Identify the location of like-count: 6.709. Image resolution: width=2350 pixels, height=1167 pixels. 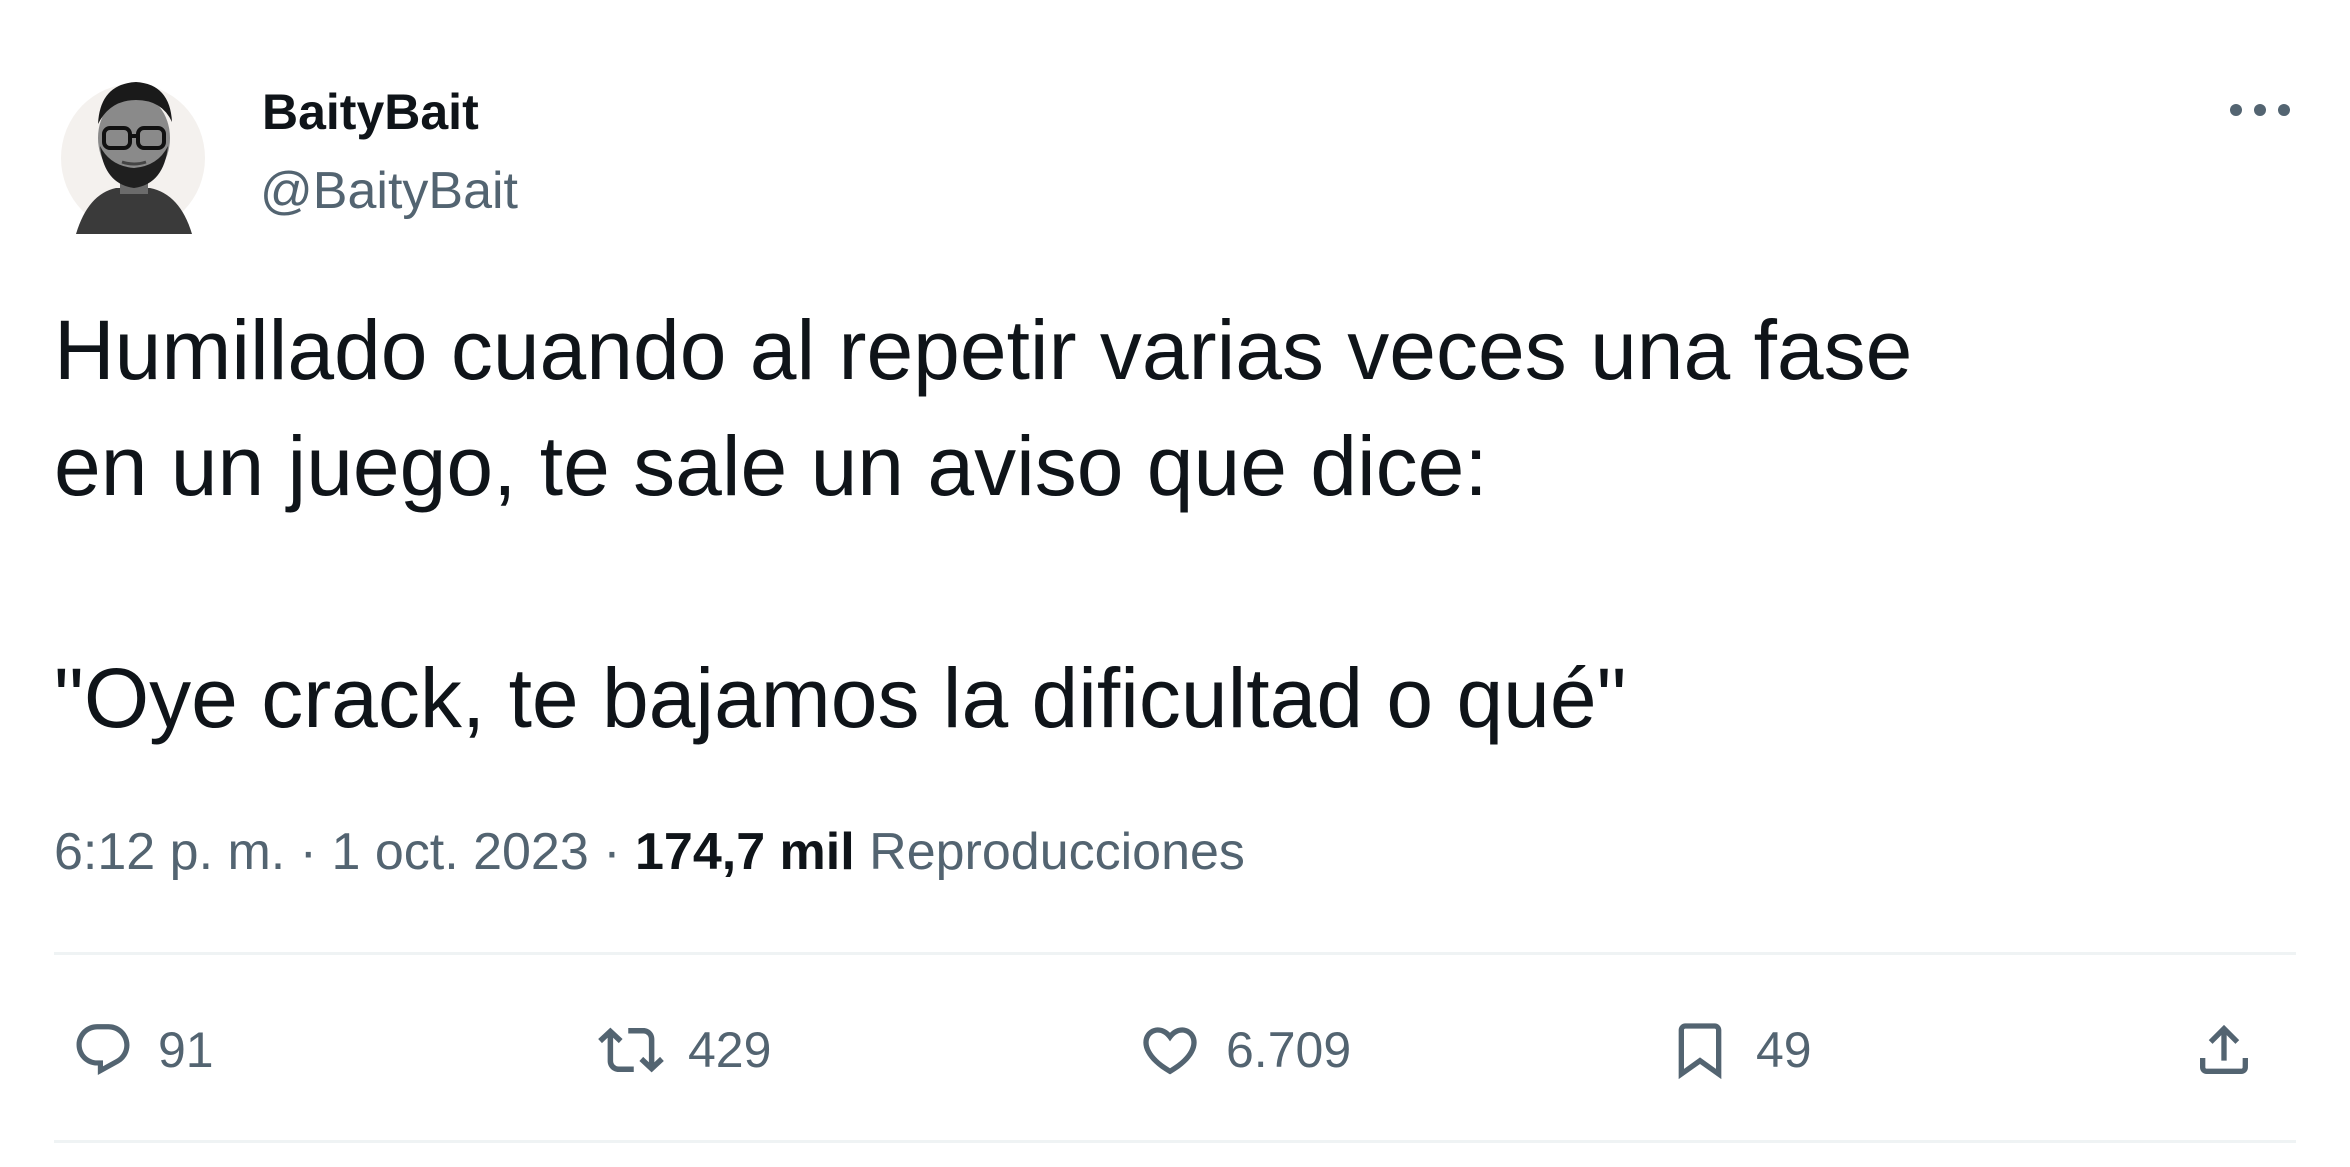
(1289, 1050).